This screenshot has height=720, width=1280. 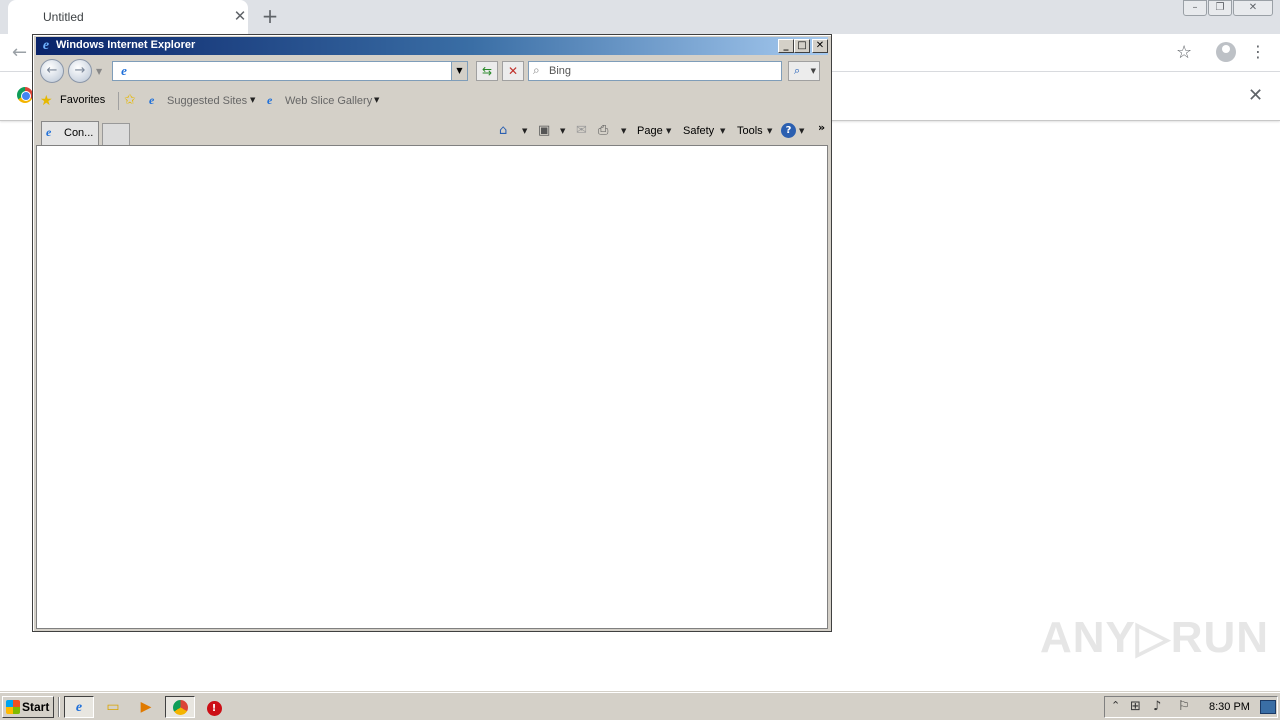 What do you see at coordinates (487, 71) in the screenshot?
I see `ie-refresh-icon: ⇆` at bounding box center [487, 71].